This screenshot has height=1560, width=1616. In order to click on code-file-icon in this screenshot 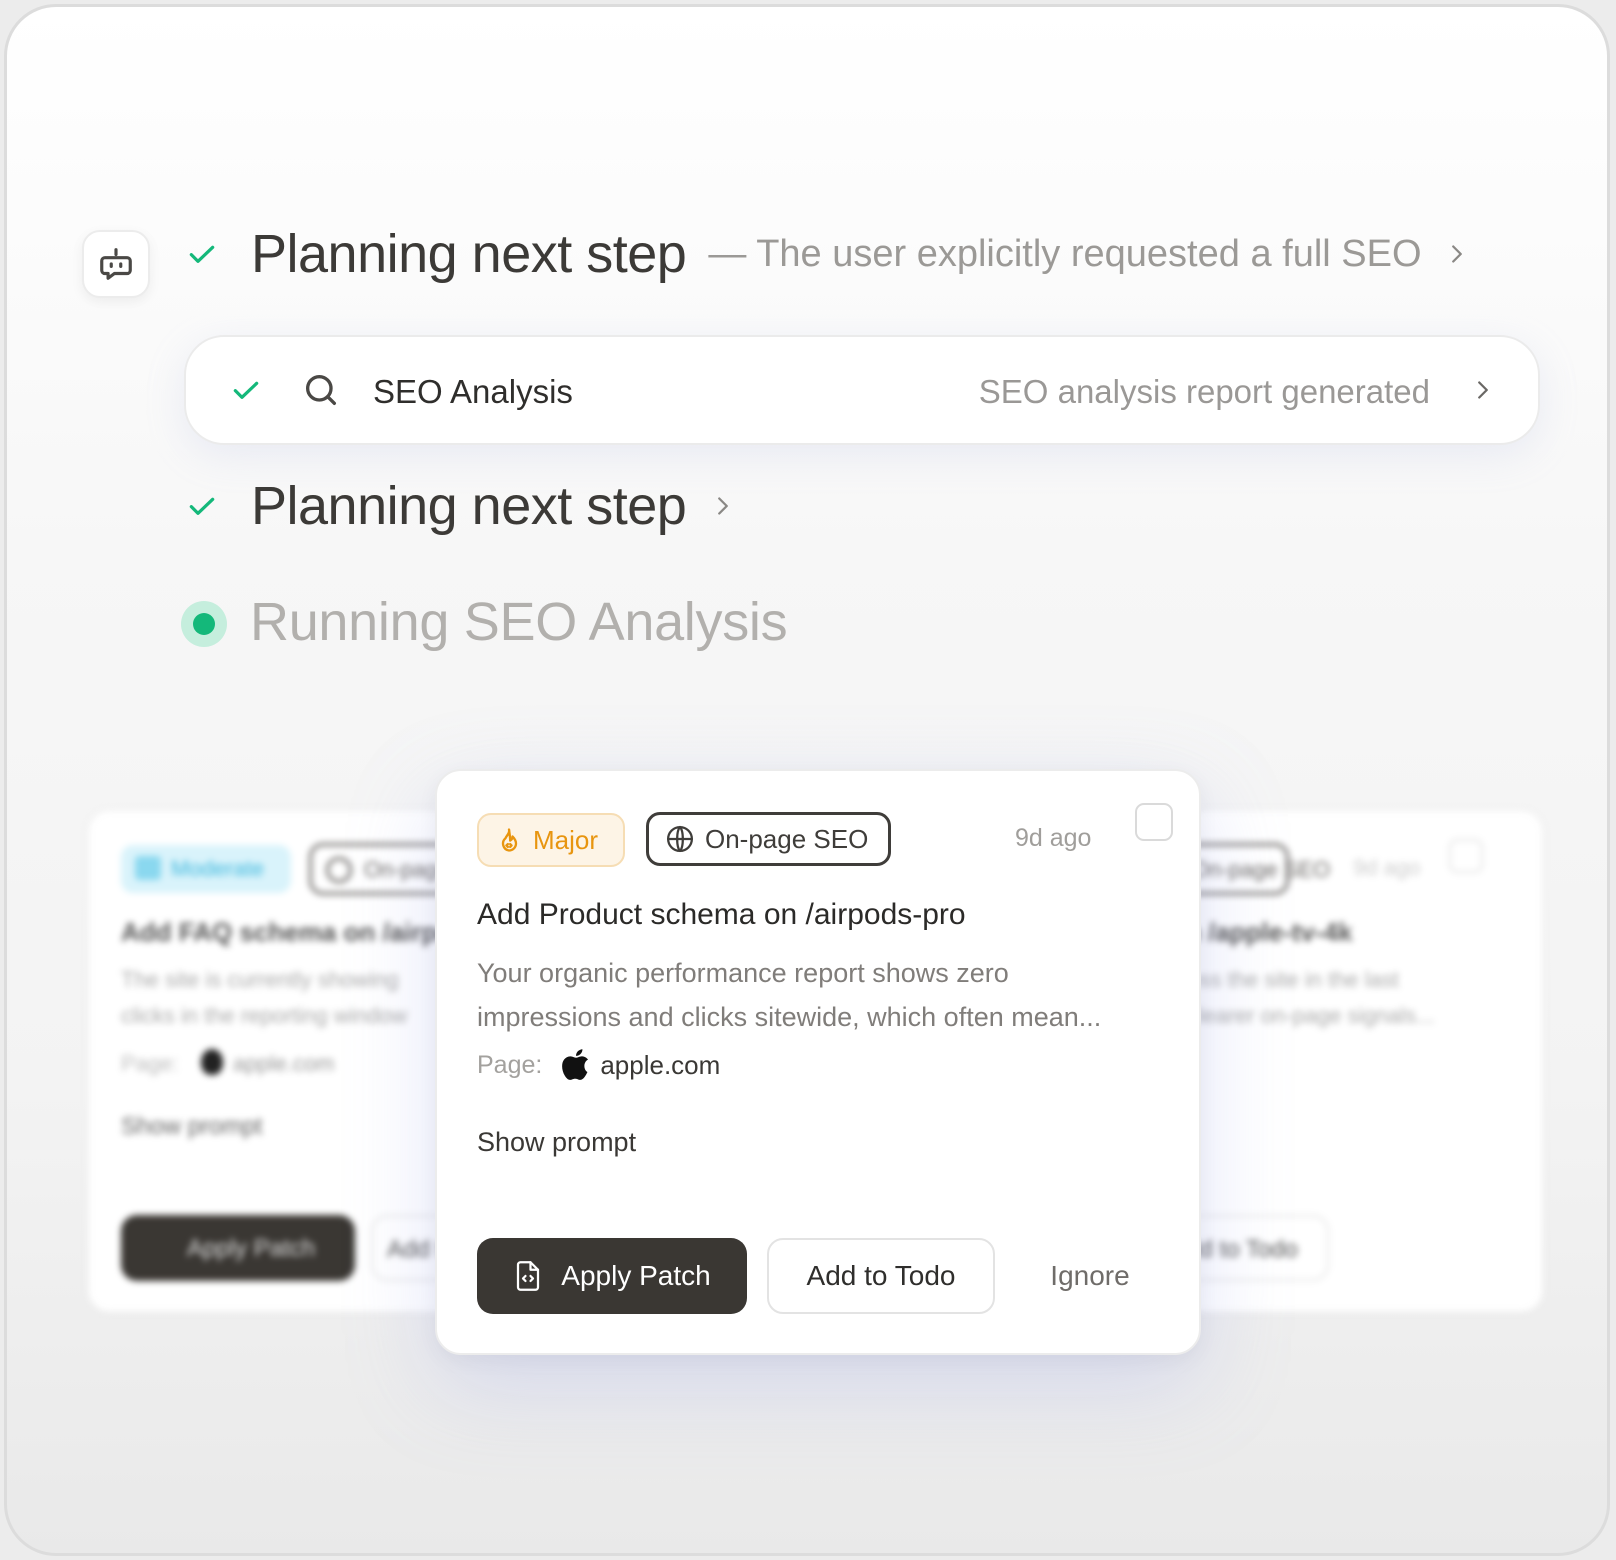, I will do `click(528, 1276)`.